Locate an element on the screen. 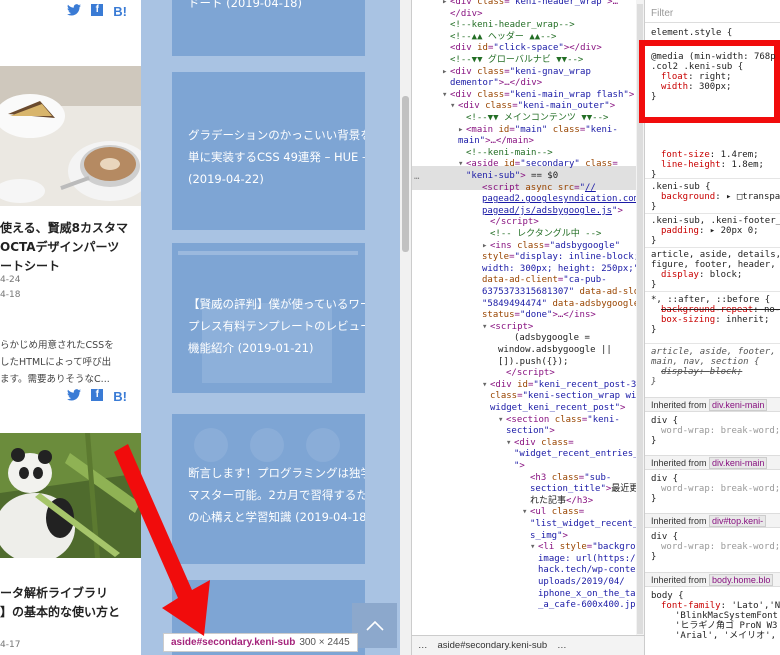 The width and height of the screenshot is (780, 655). dom-node-line: widget_keni_recent_post"> is located at coordinates (557, 408).